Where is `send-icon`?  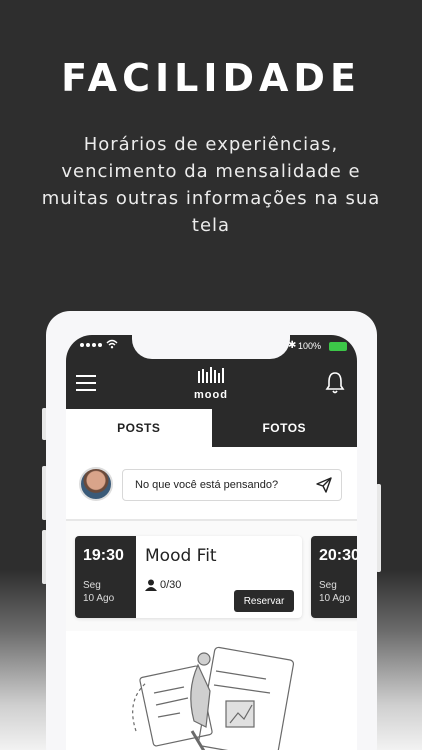 send-icon is located at coordinates (324, 485).